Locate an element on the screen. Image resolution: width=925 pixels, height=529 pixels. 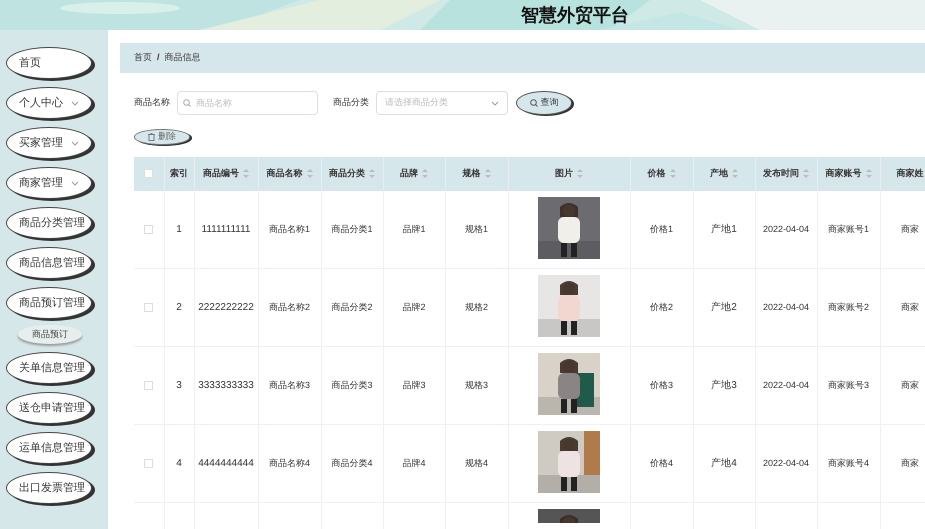
table-cell: 产地2 is located at coordinates (724, 307).